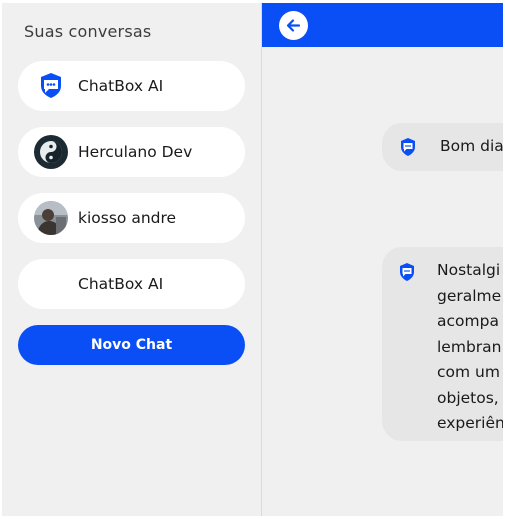 Image resolution: width=505 pixels, height=519 pixels. What do you see at coordinates (468, 397) in the screenshot?
I see `message-line: objetos,` at bounding box center [468, 397].